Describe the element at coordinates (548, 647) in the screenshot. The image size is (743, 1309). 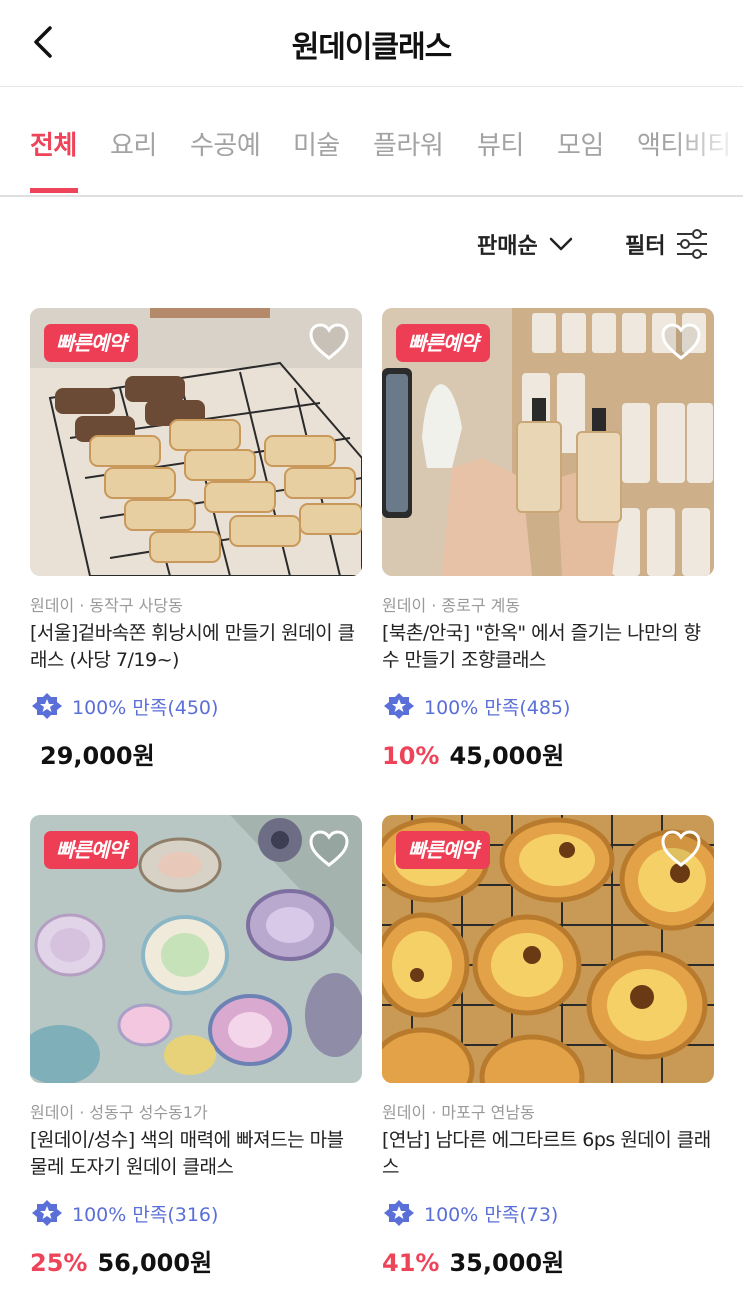
I see `product-name: [북촌/안국] "한옥" 에서 즐기는 나만의 향수 만들기 조향클래스` at that location.